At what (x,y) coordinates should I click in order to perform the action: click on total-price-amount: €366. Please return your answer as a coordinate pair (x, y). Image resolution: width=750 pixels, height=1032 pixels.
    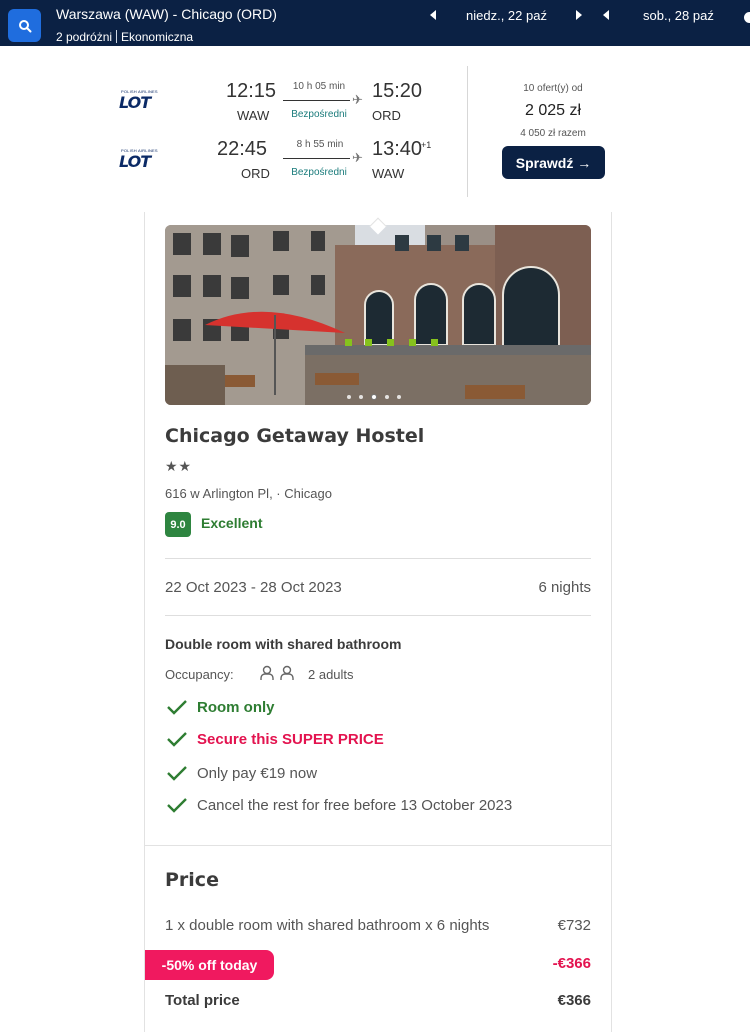
    Looking at the image, I should click on (574, 1000).